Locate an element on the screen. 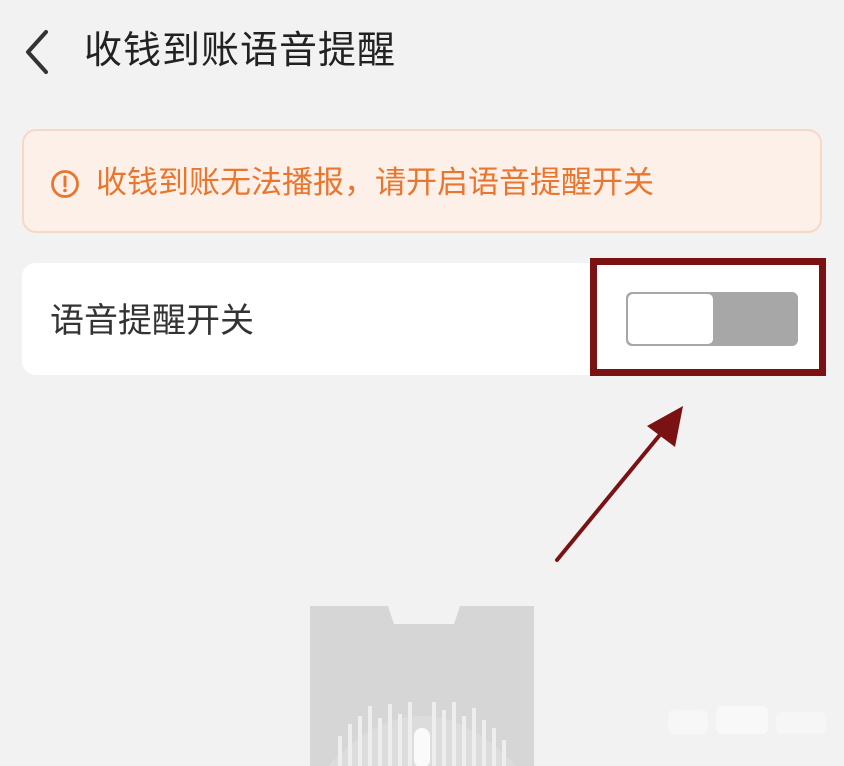 The width and height of the screenshot is (844, 766). watermark-blur is located at coordinates (747, 720).